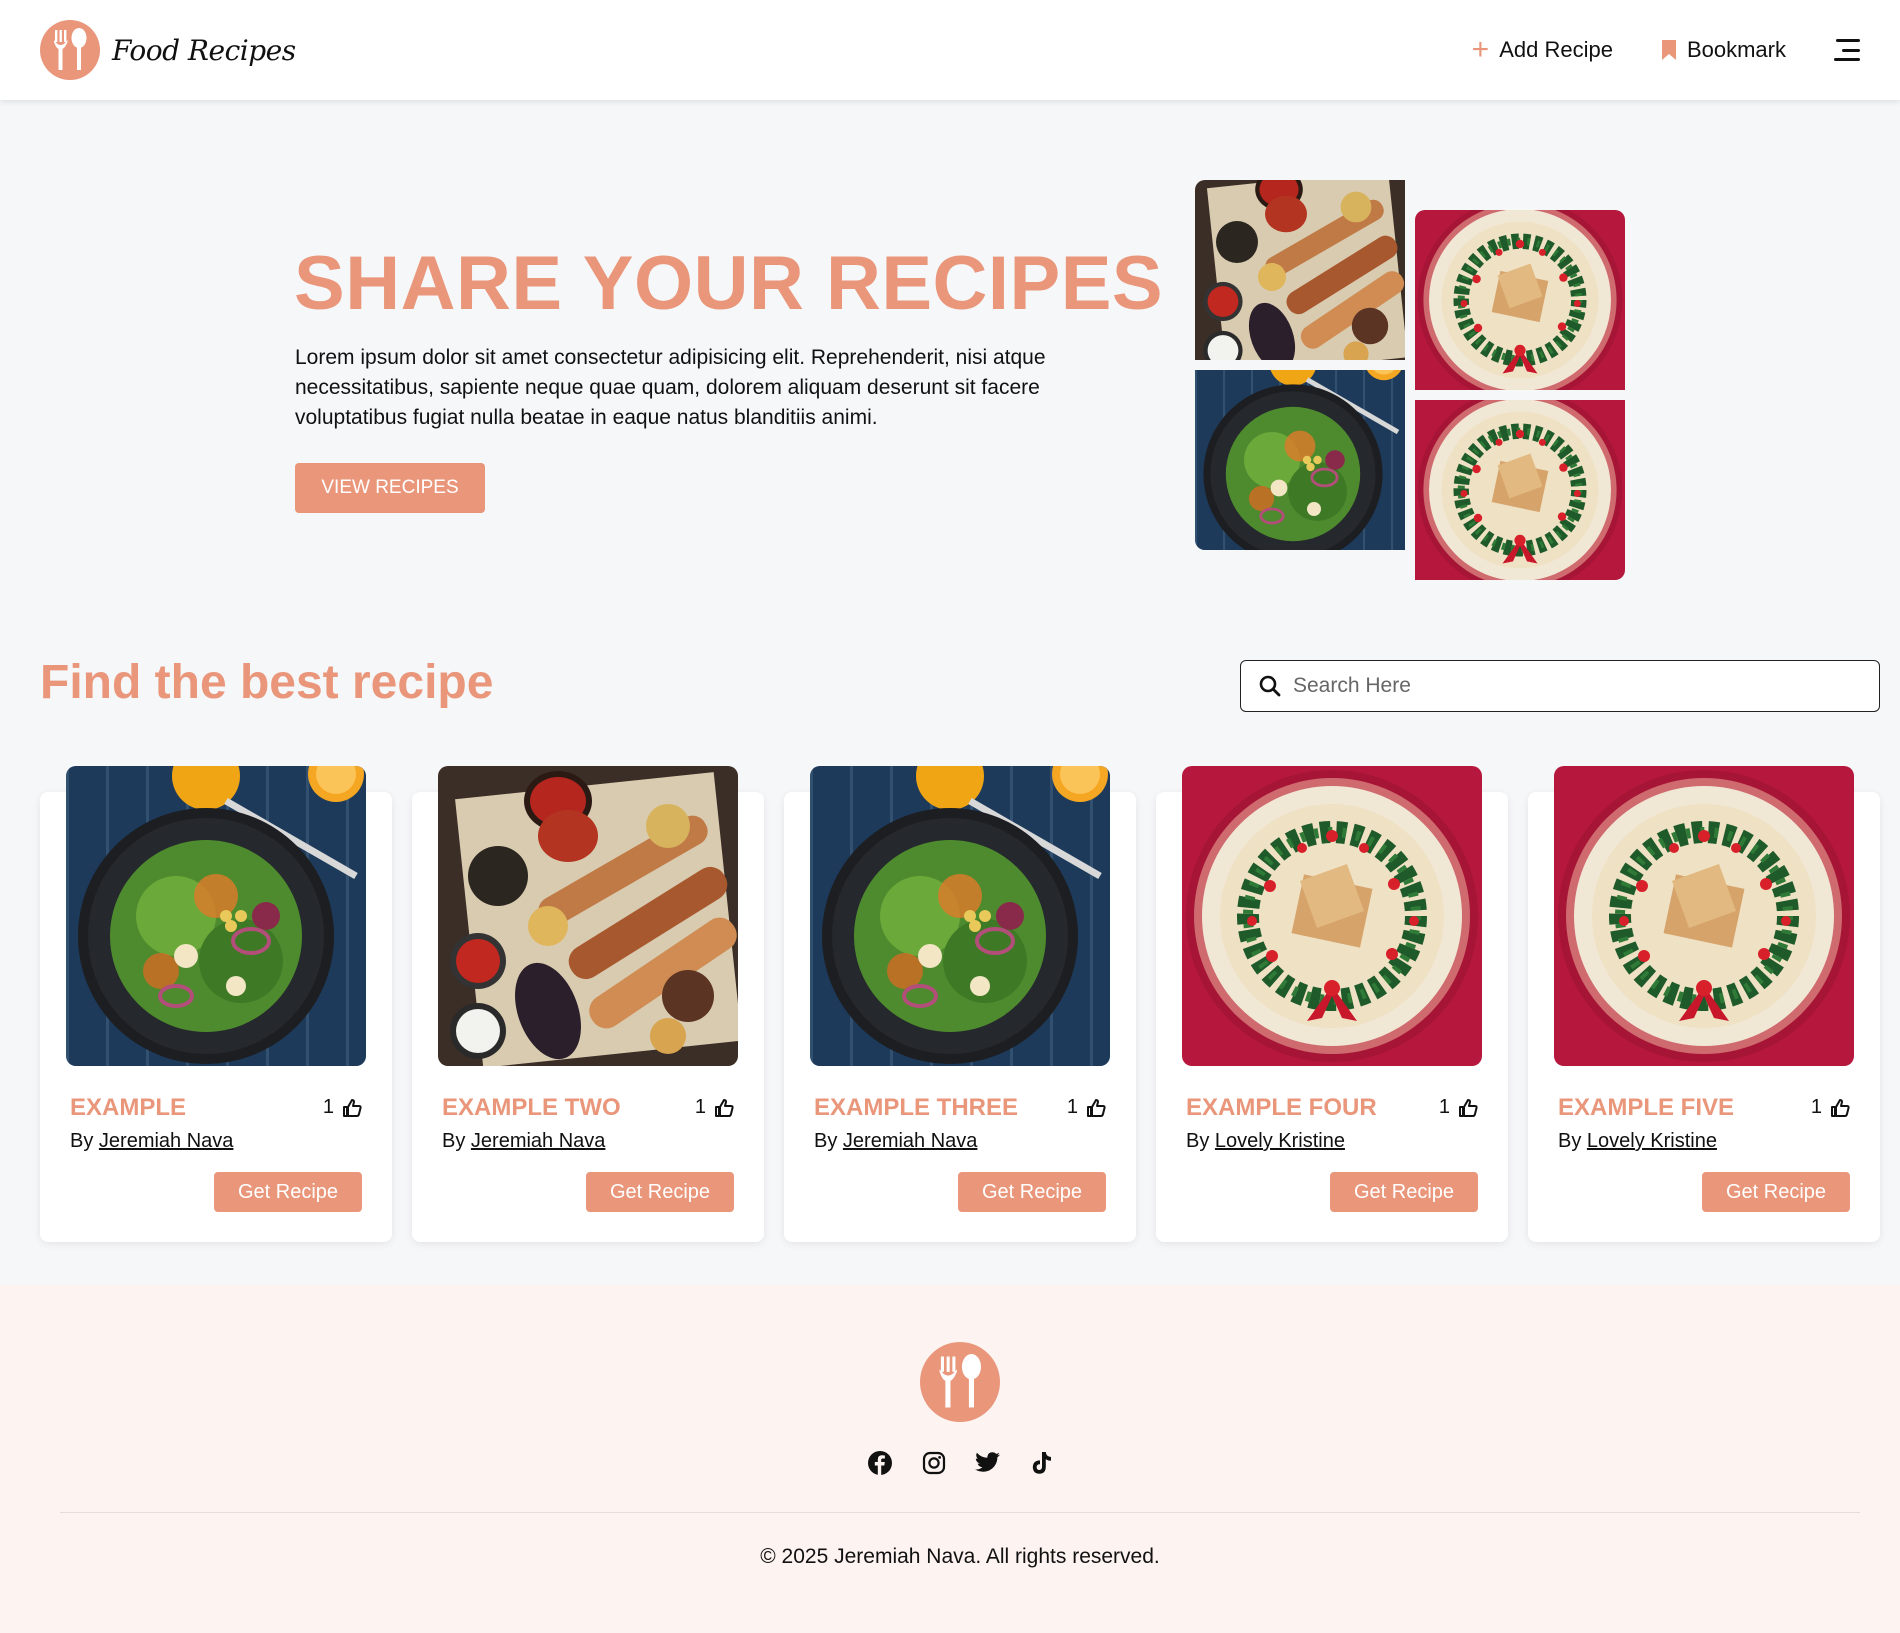 The image size is (1900, 1633). What do you see at coordinates (1300, 460) in the screenshot?
I see `hero-image-salad` at bounding box center [1300, 460].